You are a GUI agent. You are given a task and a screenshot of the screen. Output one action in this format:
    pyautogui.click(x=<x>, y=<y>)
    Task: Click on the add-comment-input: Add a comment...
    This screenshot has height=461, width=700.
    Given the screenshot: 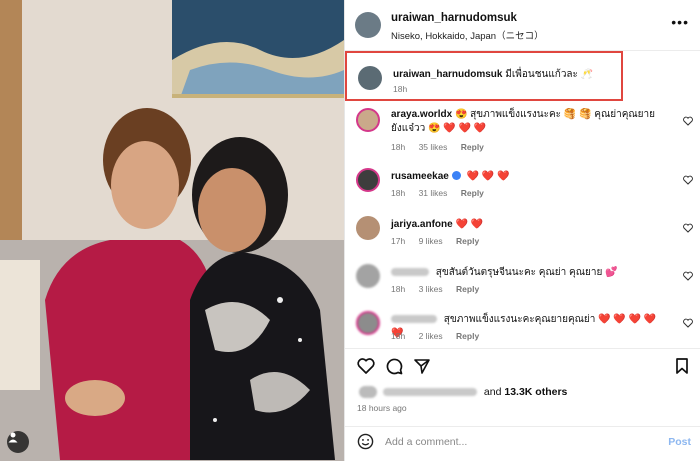 What is the action you would take?
    pyautogui.click(x=426, y=442)
    